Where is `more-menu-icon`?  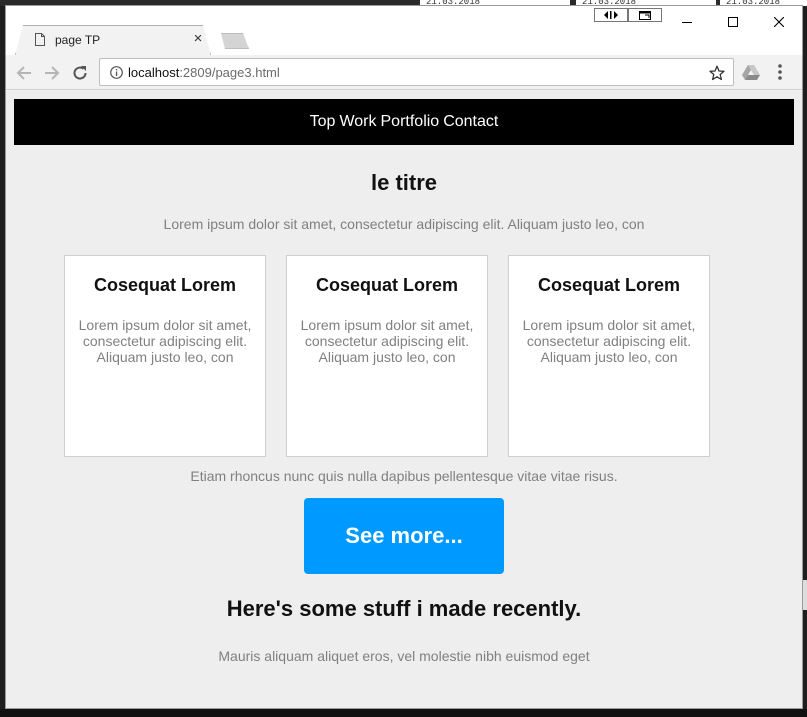
more-menu-icon is located at coordinates (780, 72).